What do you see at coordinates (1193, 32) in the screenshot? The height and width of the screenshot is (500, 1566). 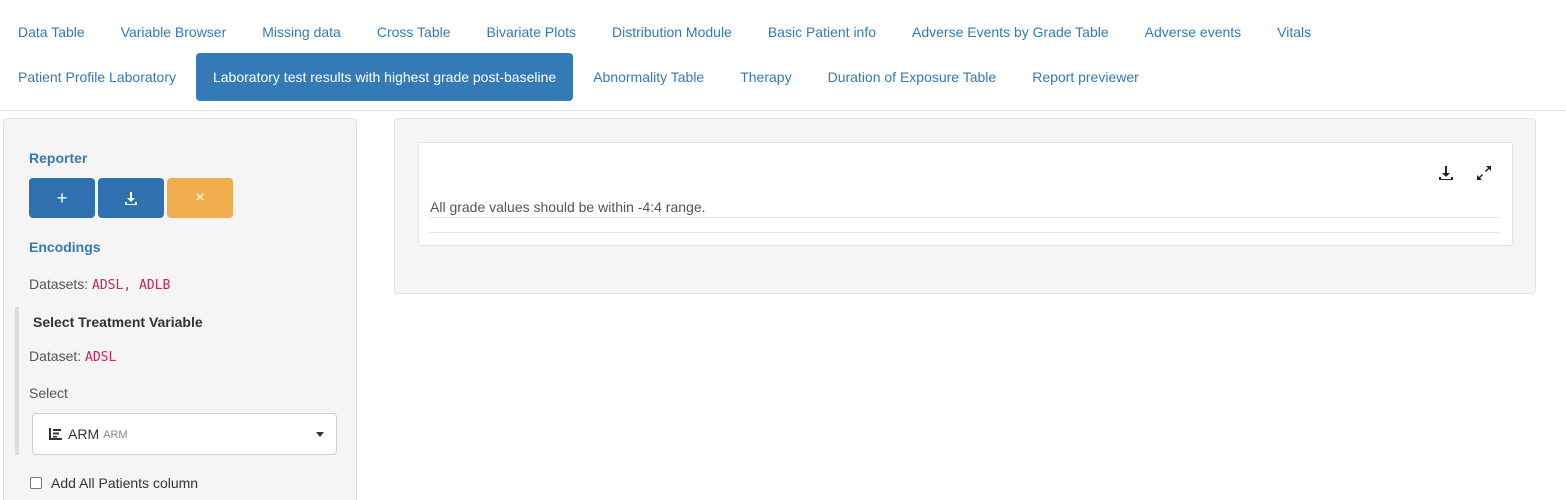 I see `tab-adverse-events: Adverse events` at bounding box center [1193, 32].